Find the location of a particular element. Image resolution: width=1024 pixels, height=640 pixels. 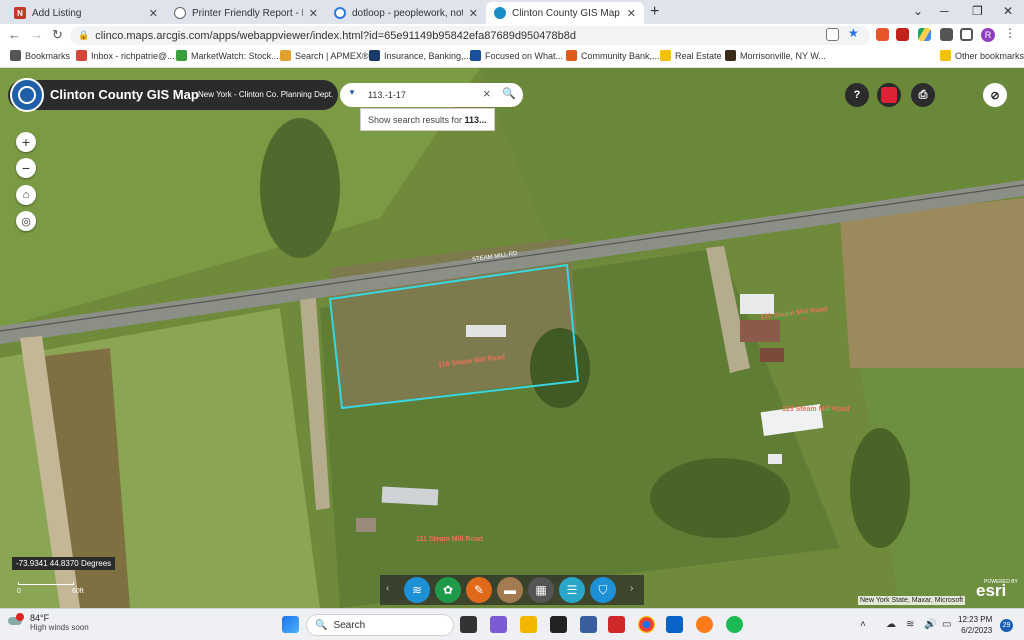

help-button: ? is located at coordinates (857, 95).